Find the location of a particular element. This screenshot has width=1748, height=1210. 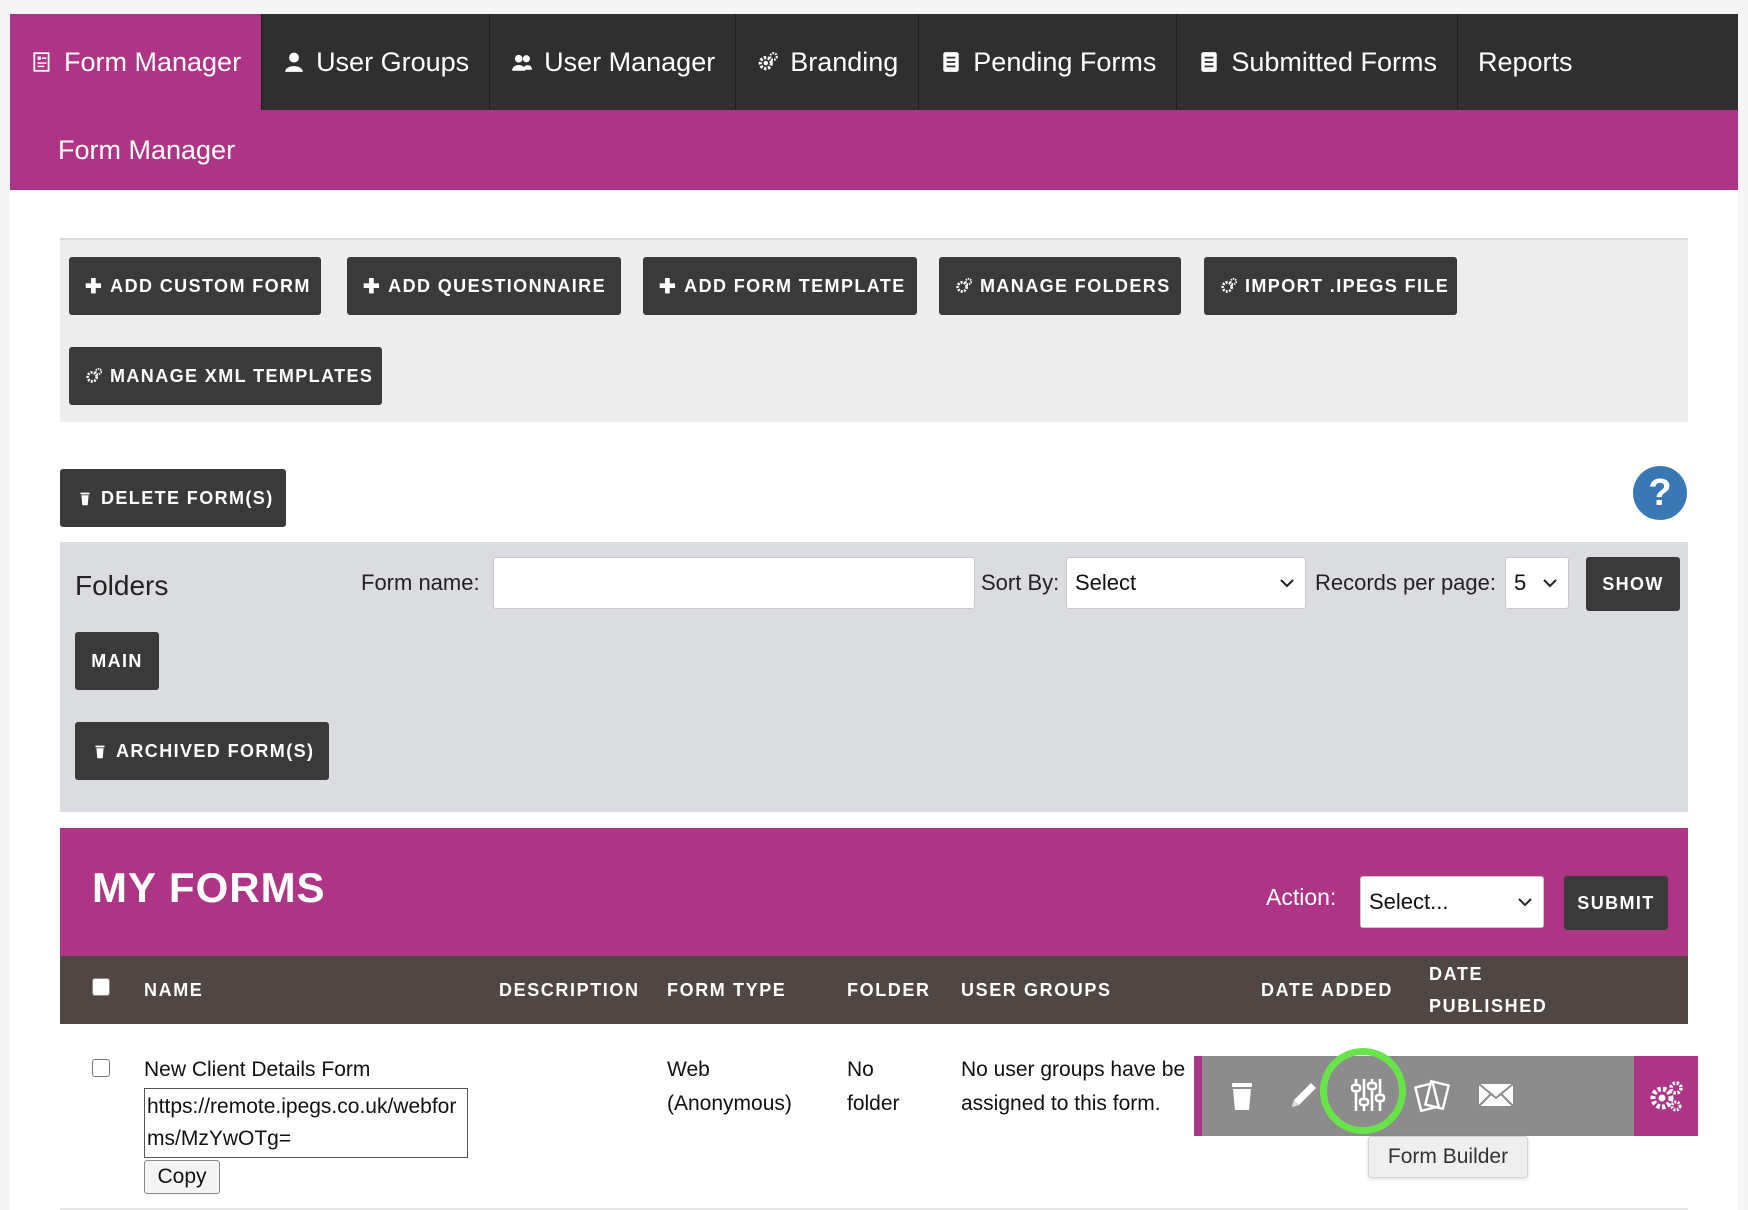

help-icon: ? is located at coordinates (1660, 493).